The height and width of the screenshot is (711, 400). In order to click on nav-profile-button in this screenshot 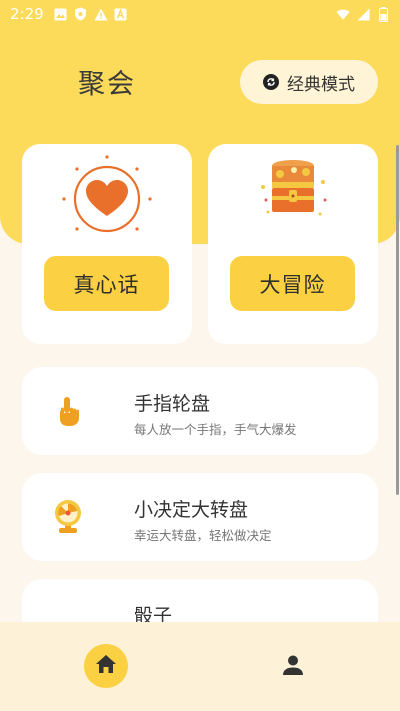, I will do `click(293, 667)`.